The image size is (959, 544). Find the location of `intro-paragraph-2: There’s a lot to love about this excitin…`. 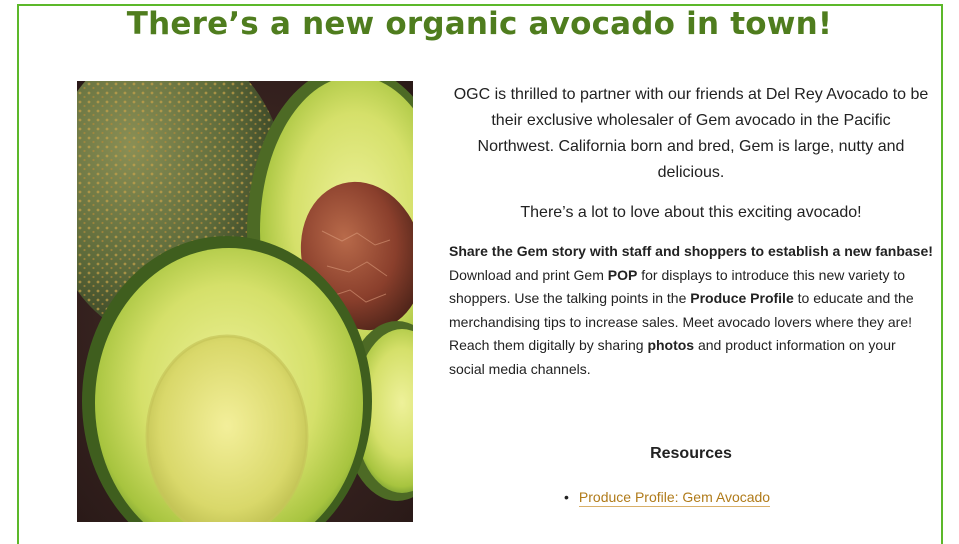

intro-paragraph-2: There’s a lot to love about this excitin… is located at coordinates (691, 212).